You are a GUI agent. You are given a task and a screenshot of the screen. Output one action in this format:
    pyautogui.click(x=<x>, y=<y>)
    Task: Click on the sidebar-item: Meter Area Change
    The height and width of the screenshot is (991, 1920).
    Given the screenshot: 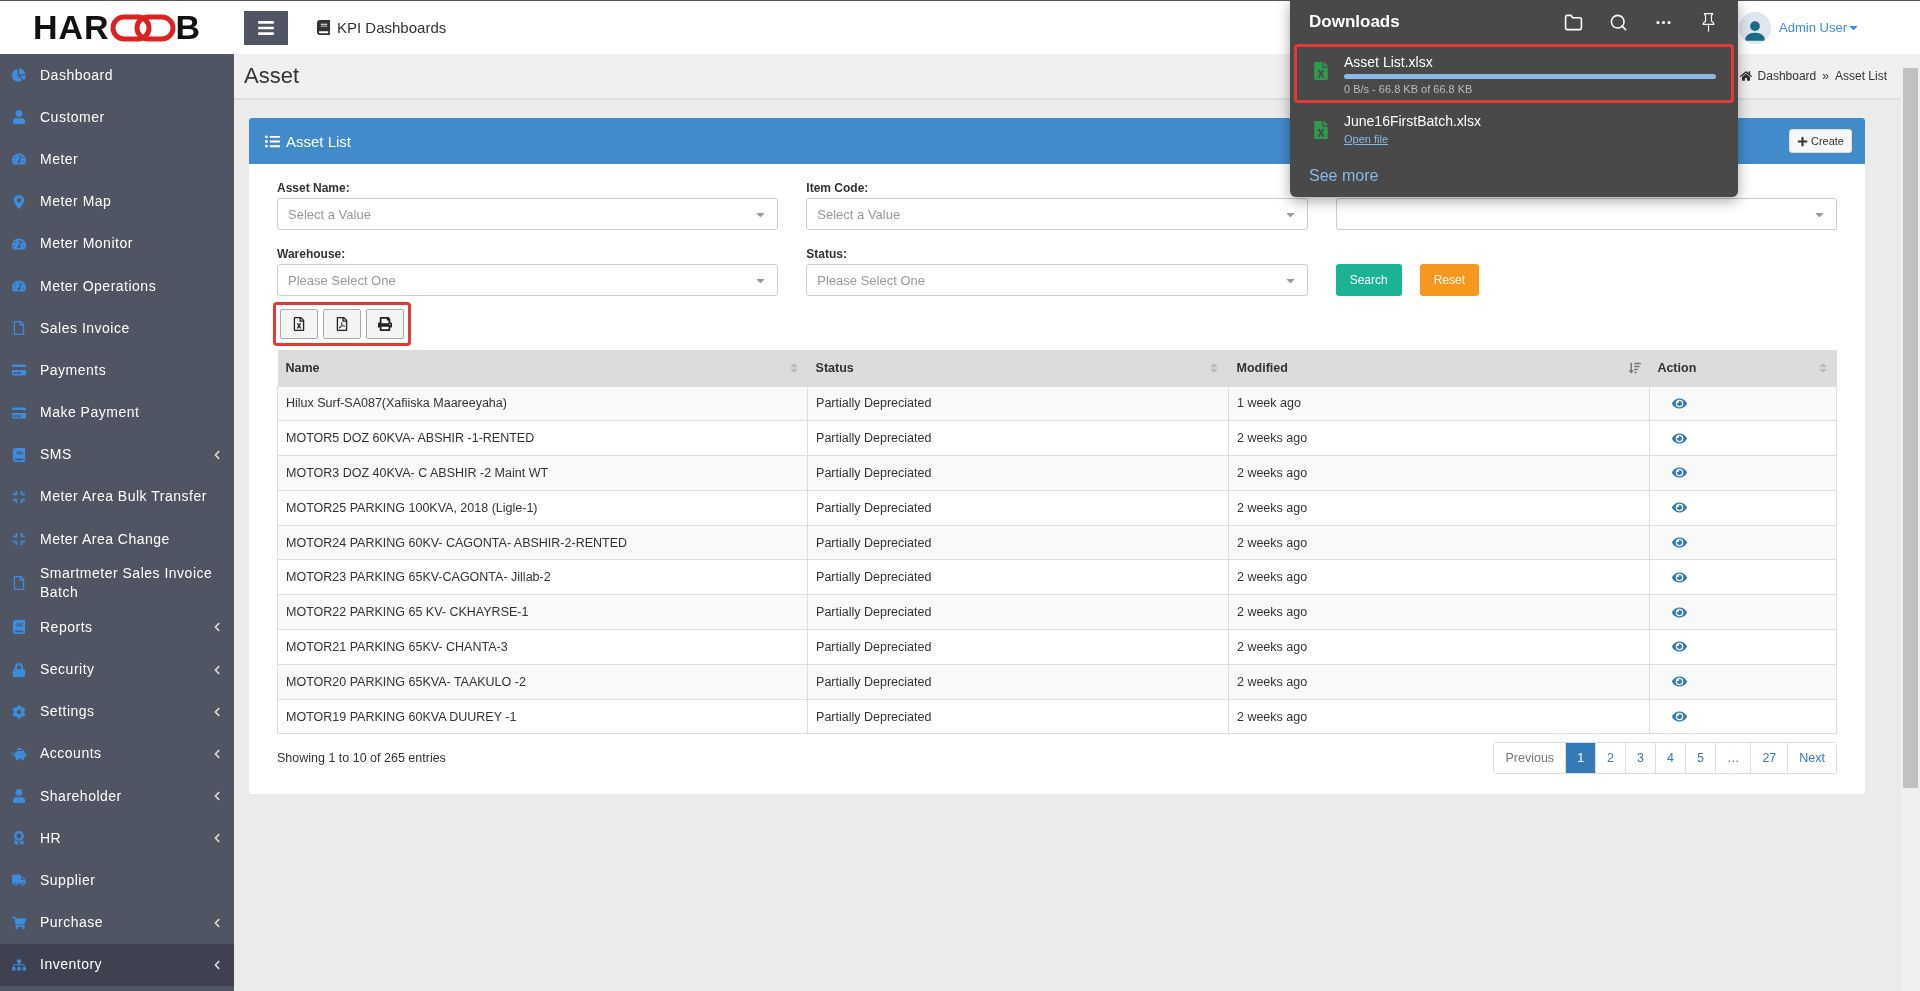 What is the action you would take?
    pyautogui.click(x=117, y=539)
    